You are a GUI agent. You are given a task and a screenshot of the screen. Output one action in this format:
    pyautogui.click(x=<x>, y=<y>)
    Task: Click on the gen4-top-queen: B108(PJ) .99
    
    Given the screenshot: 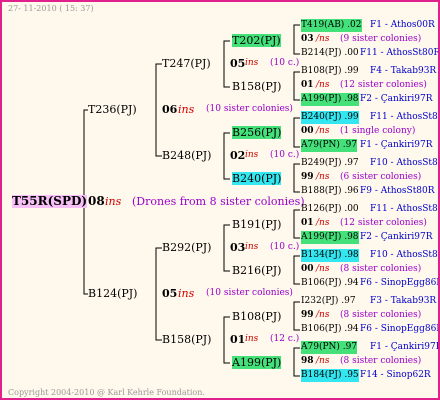 What is the action you would take?
    pyautogui.click(x=330, y=71)
    